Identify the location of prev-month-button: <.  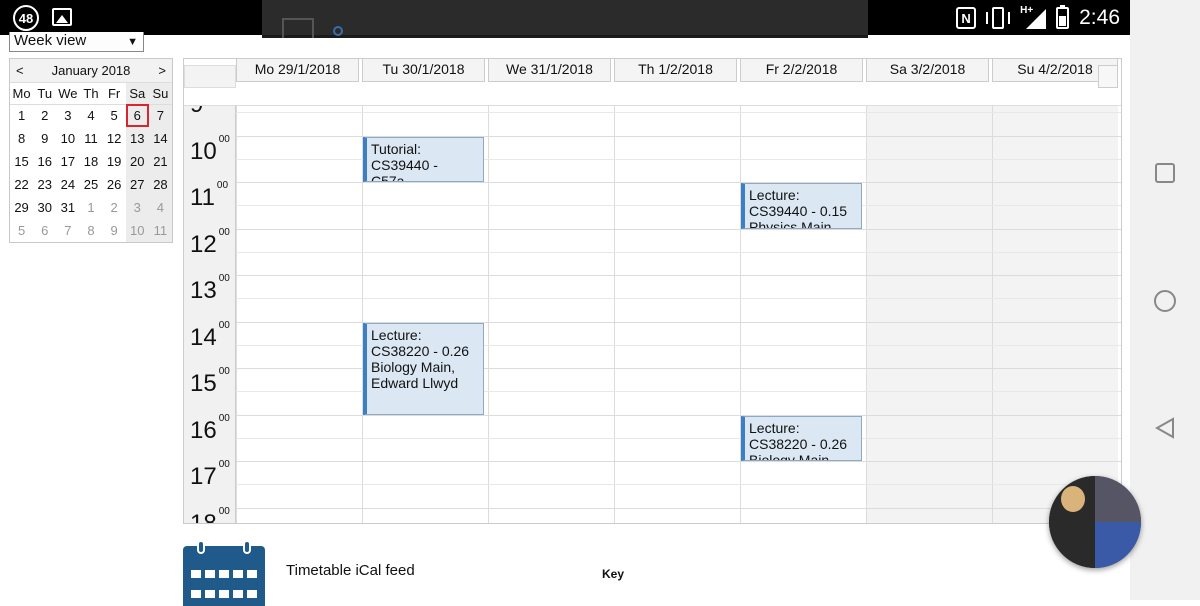
(20, 70).